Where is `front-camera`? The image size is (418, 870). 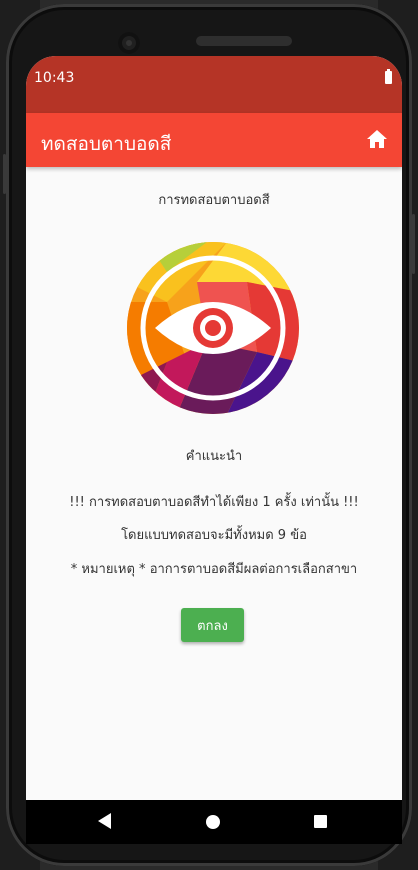 front-camera is located at coordinates (129, 43).